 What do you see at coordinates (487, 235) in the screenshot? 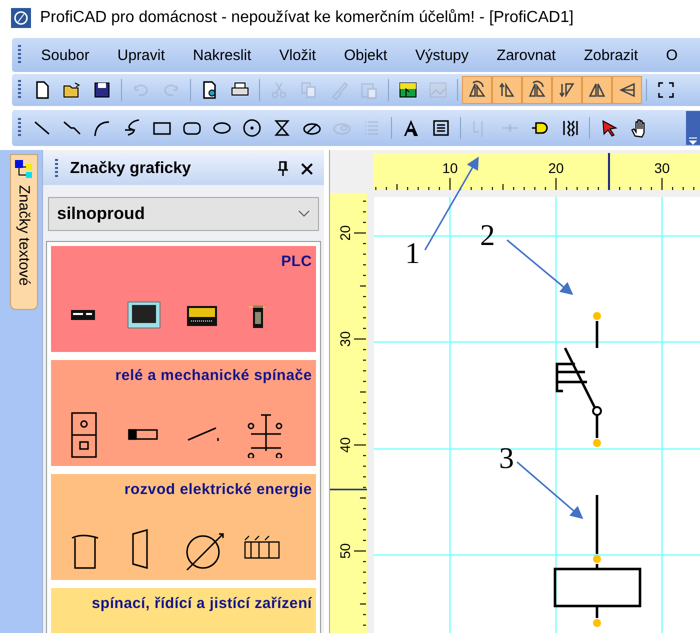
I see `annotation-number: 2` at bounding box center [487, 235].